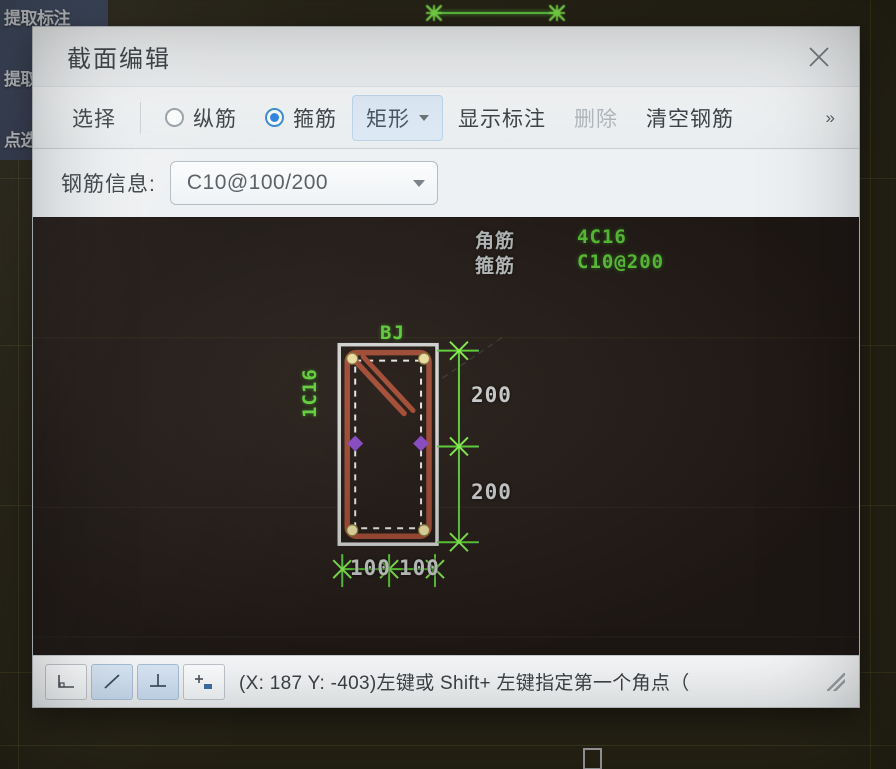 Image resolution: width=896 pixels, height=769 pixels. What do you see at coordinates (315, 119) in the screenshot?
I see `radio-stirrup-label: 箍筋` at bounding box center [315, 119].